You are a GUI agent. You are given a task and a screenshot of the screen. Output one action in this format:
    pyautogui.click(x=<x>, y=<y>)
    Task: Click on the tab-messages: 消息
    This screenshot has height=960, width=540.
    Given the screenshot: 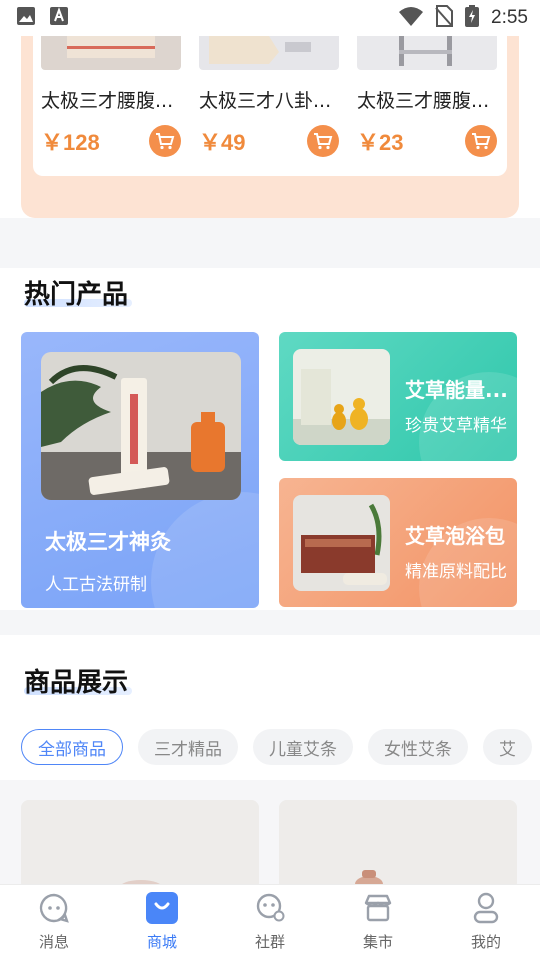 What is the action you would take?
    pyautogui.click(x=54, y=922)
    